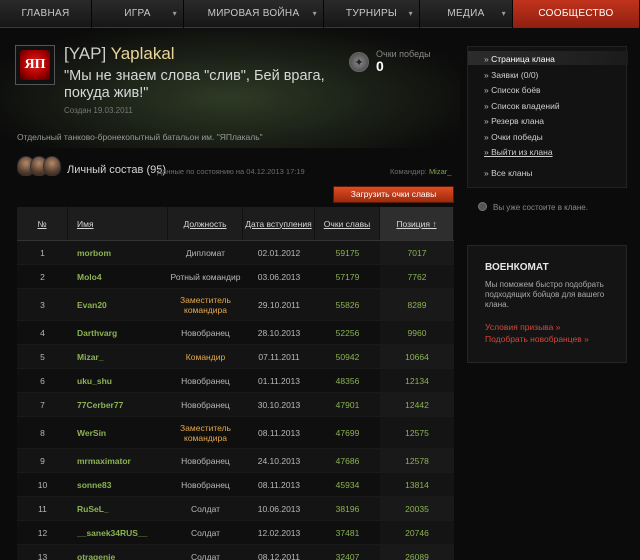 The width and height of the screenshot is (640, 560). I want to click on cell-name: 77Cerber77, so click(118, 404).